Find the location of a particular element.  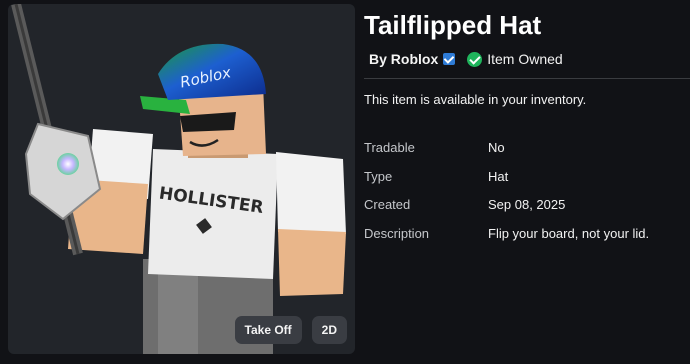

detail-row-created: Created Sep 08, 2025 is located at coordinates (506, 211).